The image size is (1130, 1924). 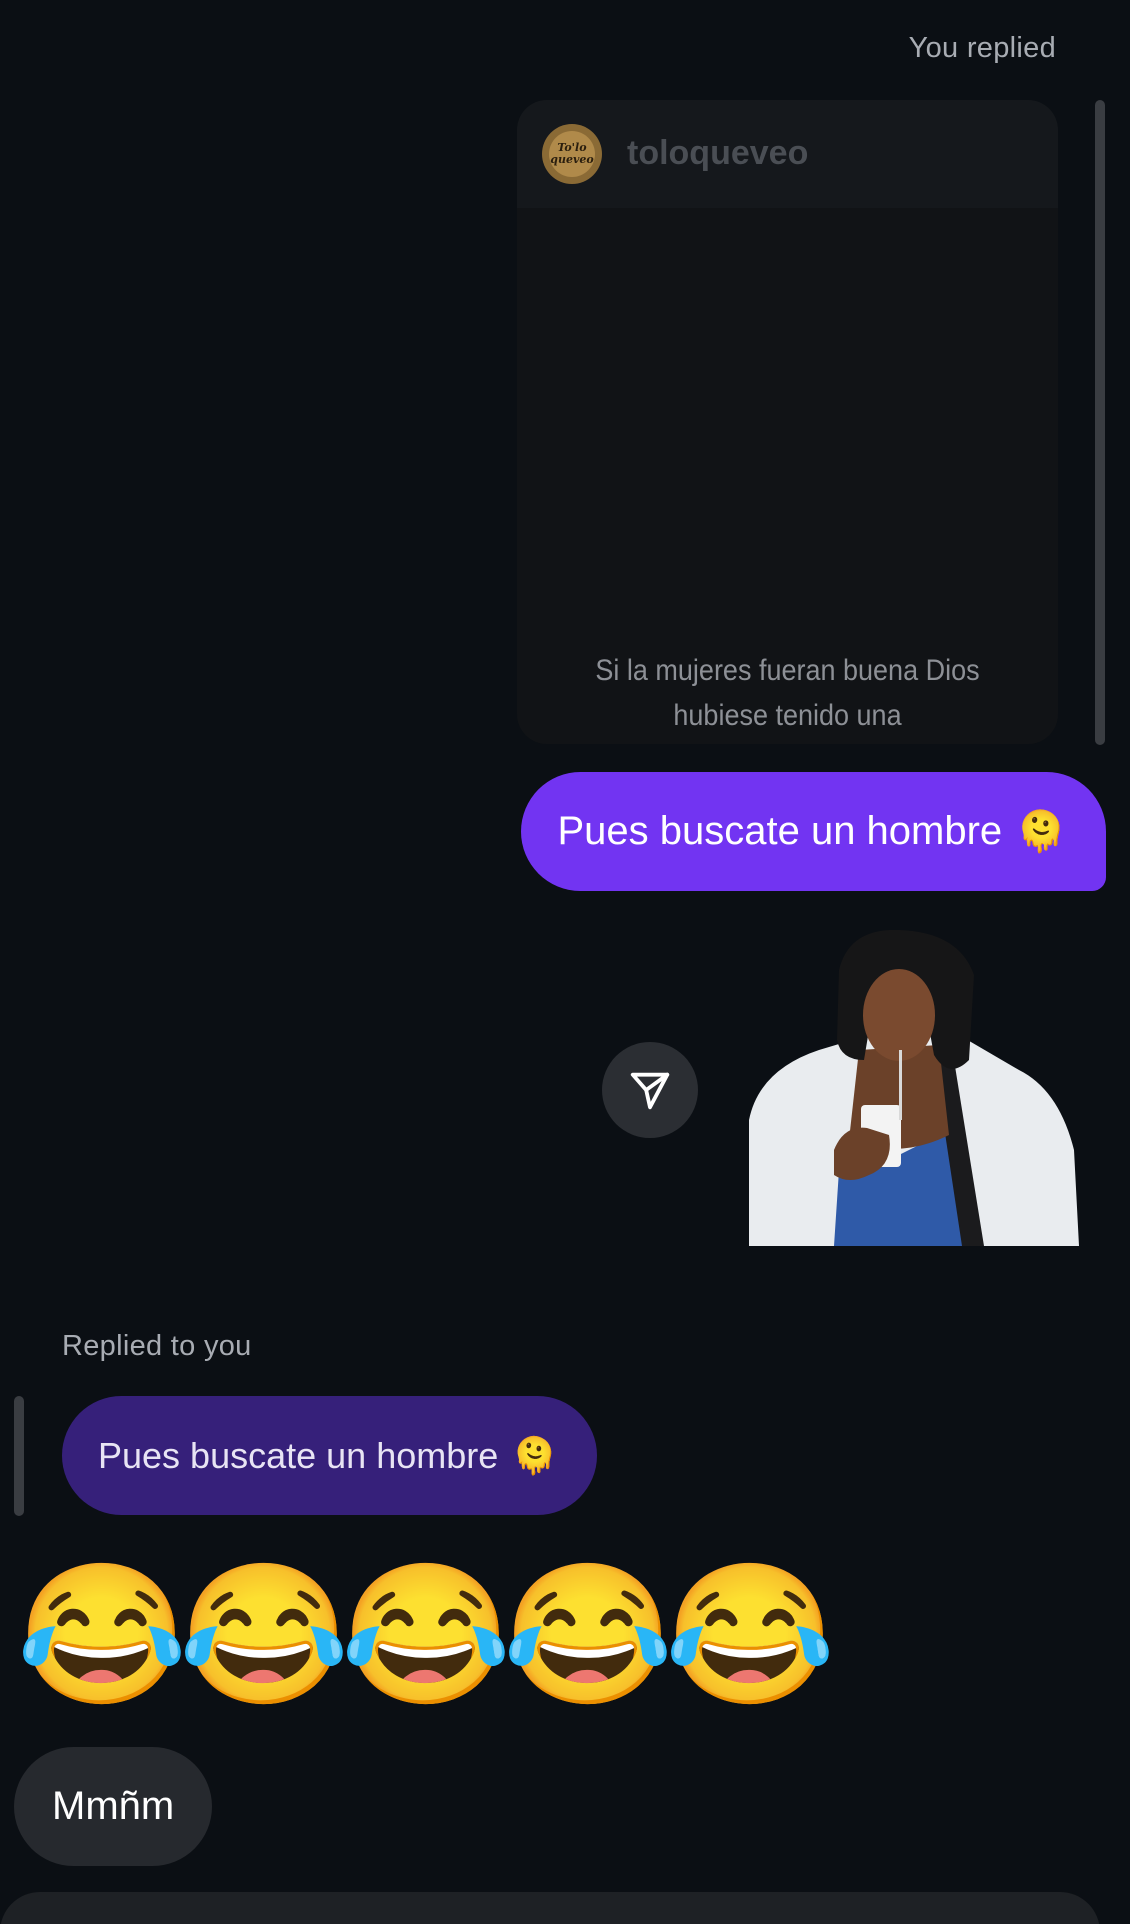 What do you see at coordinates (914, 1088) in the screenshot?
I see `sticker-image` at bounding box center [914, 1088].